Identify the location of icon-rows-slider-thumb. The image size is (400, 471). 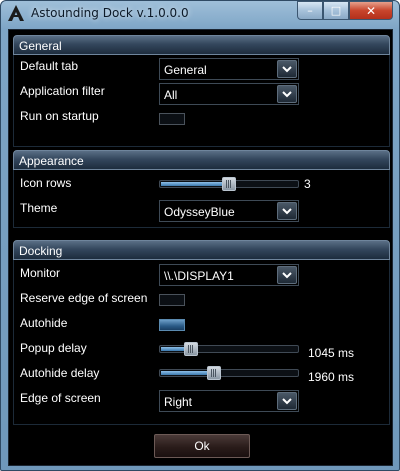
(229, 184).